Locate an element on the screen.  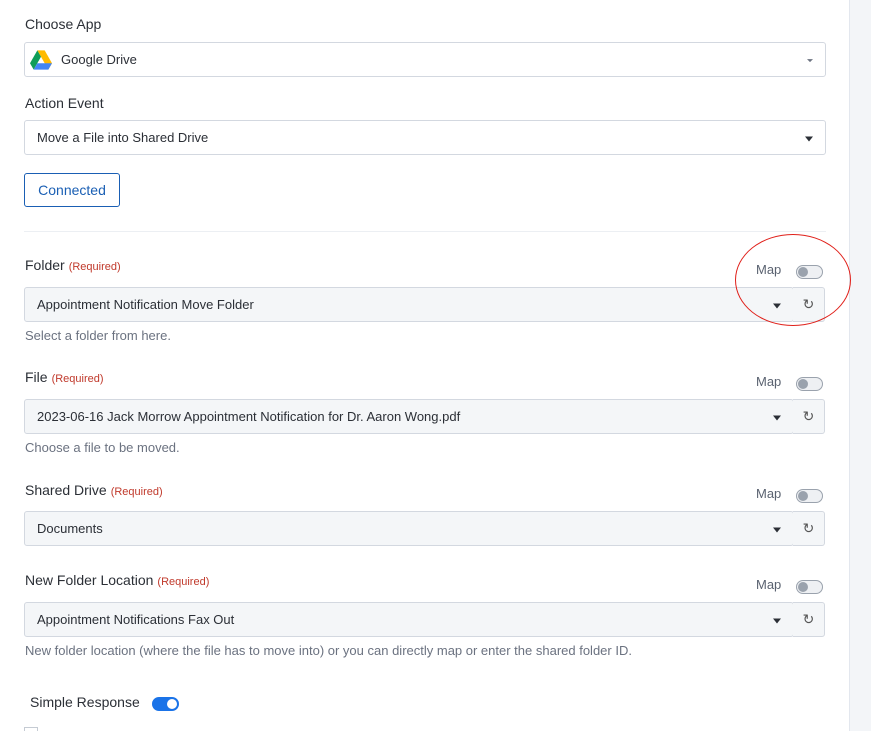
checkbox is located at coordinates (31, 729).